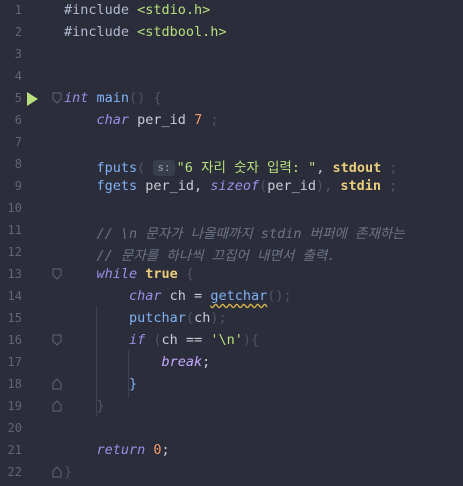  Describe the element at coordinates (14, 318) in the screenshot. I see `line-number: 15` at that location.